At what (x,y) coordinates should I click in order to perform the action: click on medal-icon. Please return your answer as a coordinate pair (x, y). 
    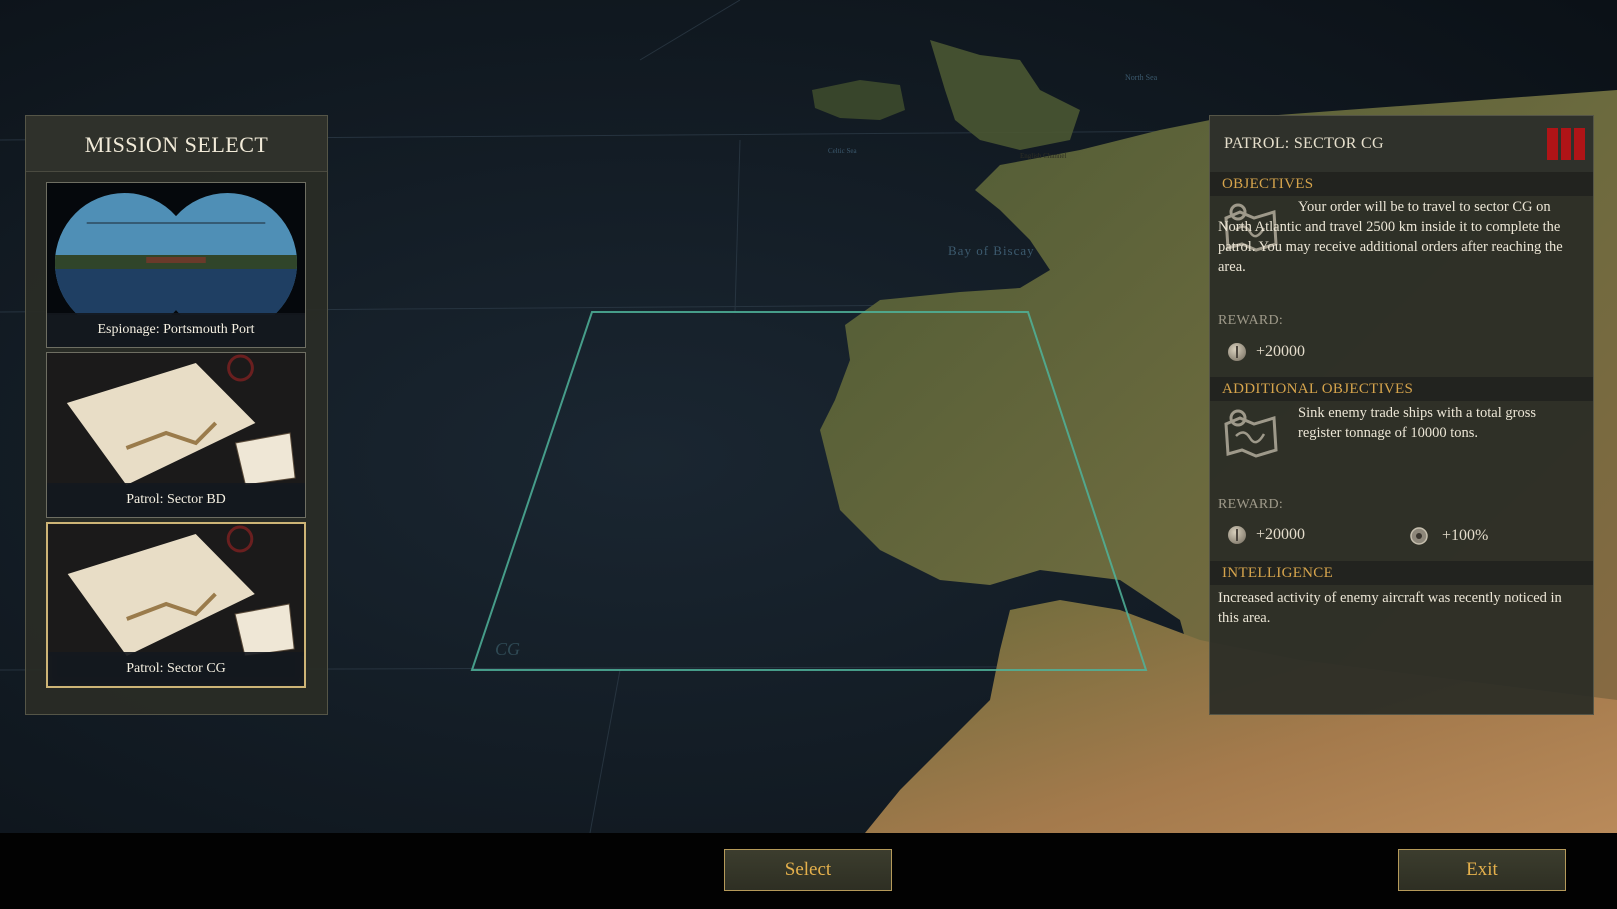
    Looking at the image, I should click on (1419, 536).